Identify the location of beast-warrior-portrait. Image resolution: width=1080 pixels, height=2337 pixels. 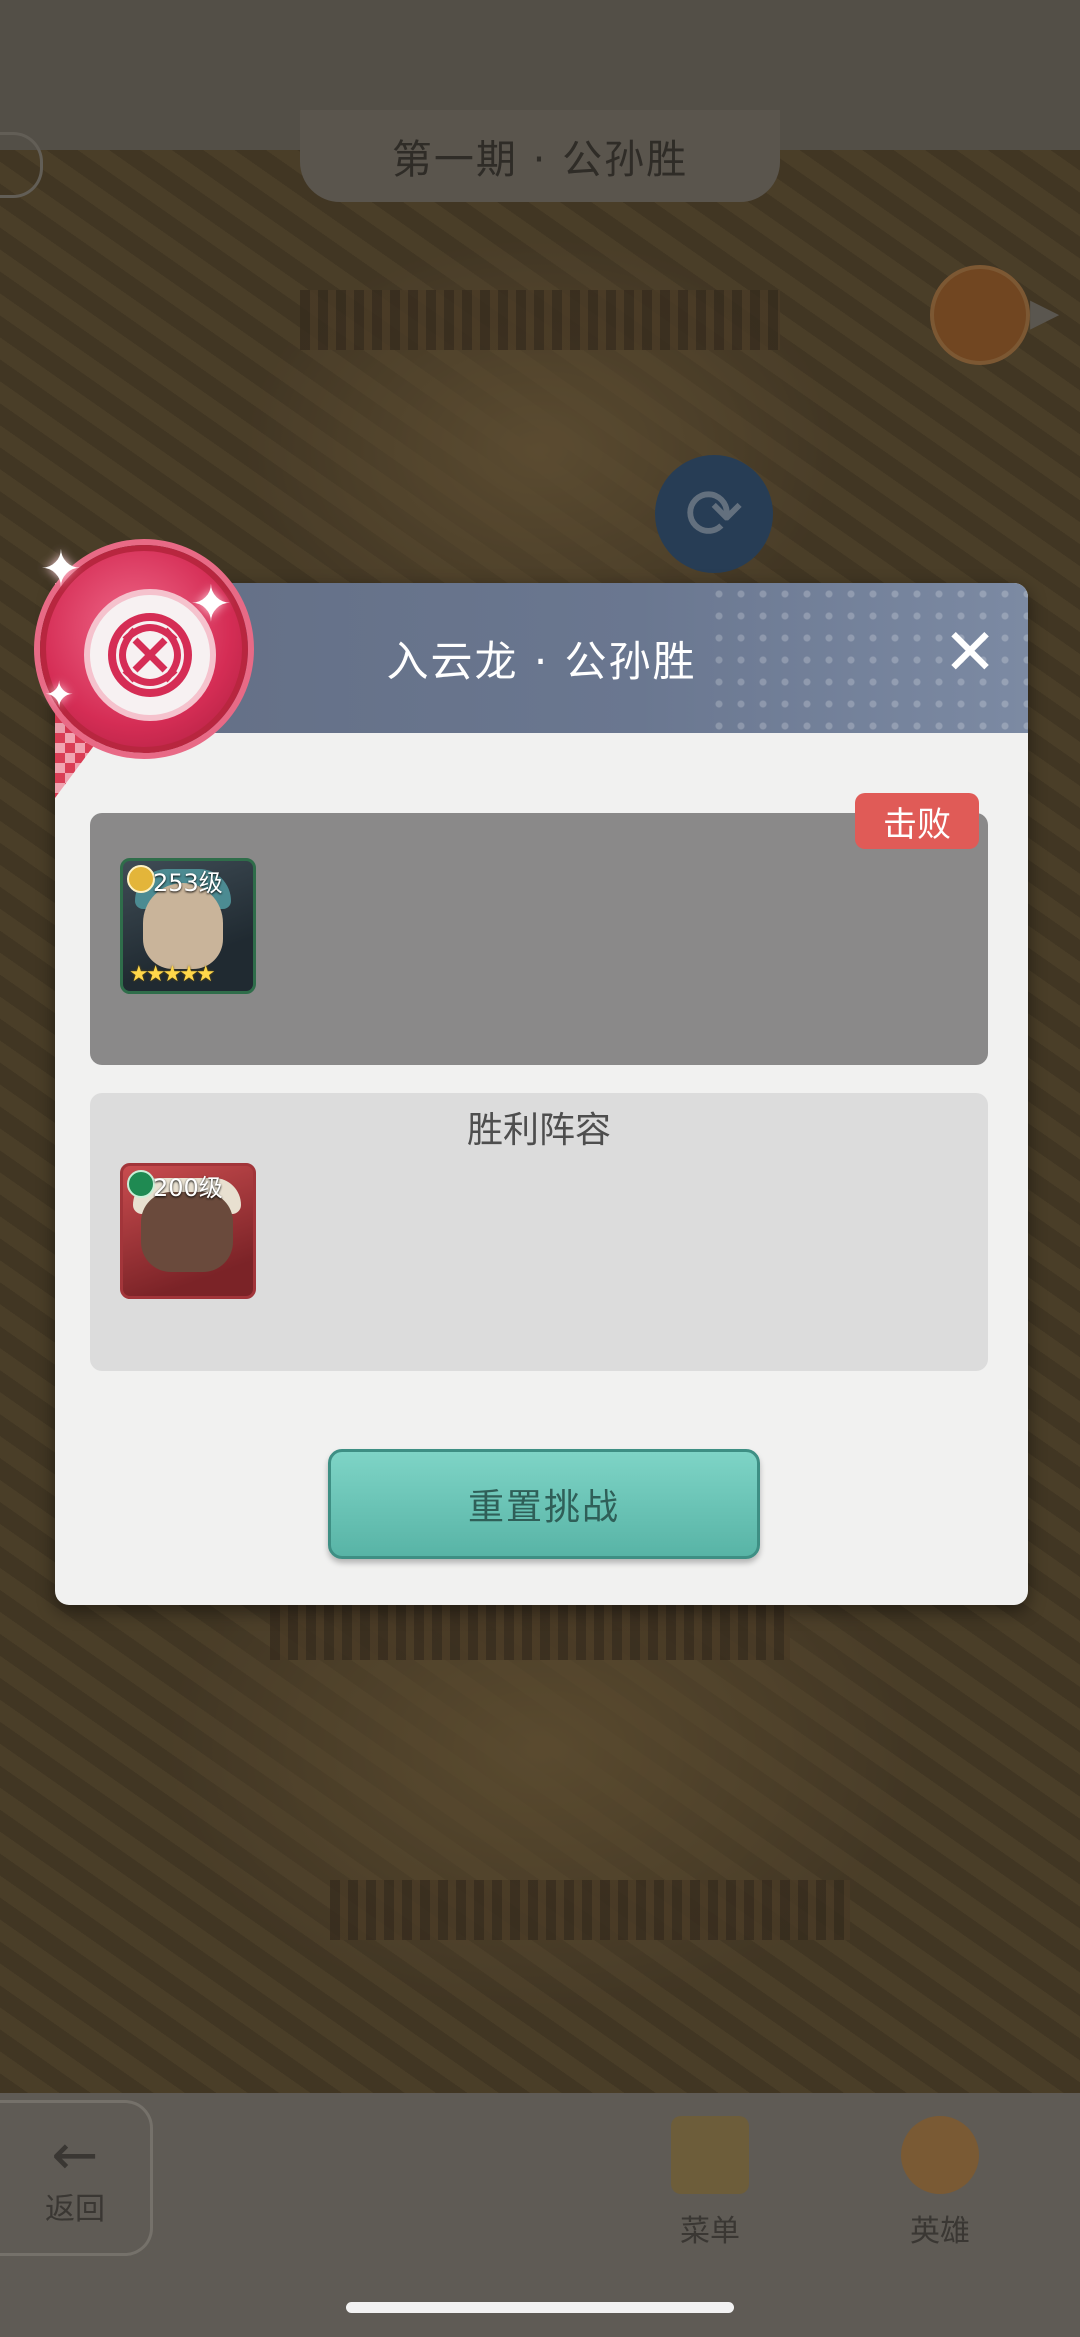
(187, 1232).